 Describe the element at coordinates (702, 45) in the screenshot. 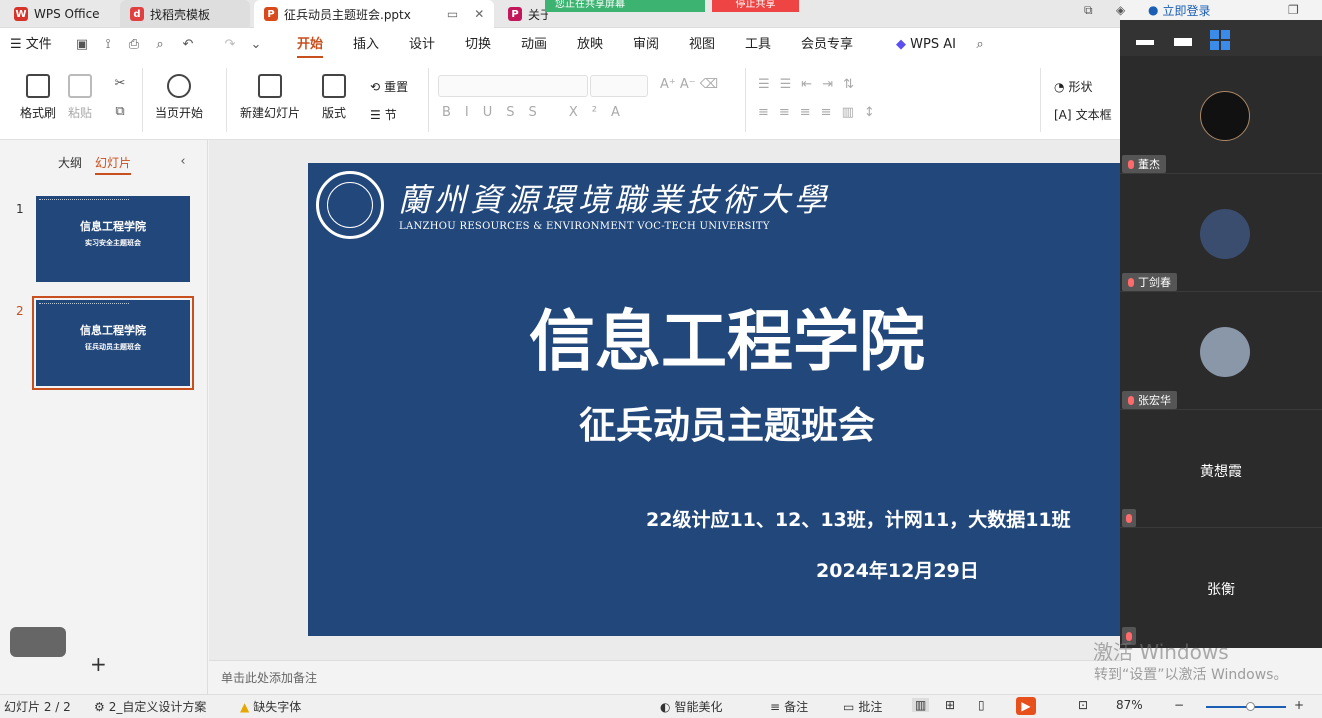

I see `menu-view: 视图` at that location.